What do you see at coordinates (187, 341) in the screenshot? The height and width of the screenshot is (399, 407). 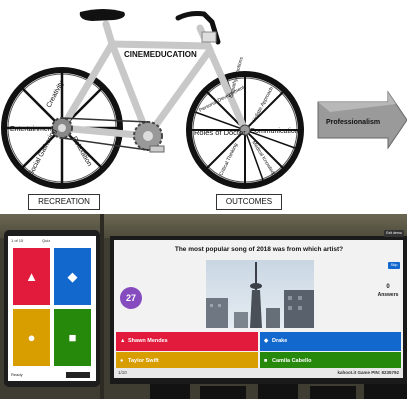 I see `answer-option-red: ▲ Shawn Mendes` at bounding box center [187, 341].